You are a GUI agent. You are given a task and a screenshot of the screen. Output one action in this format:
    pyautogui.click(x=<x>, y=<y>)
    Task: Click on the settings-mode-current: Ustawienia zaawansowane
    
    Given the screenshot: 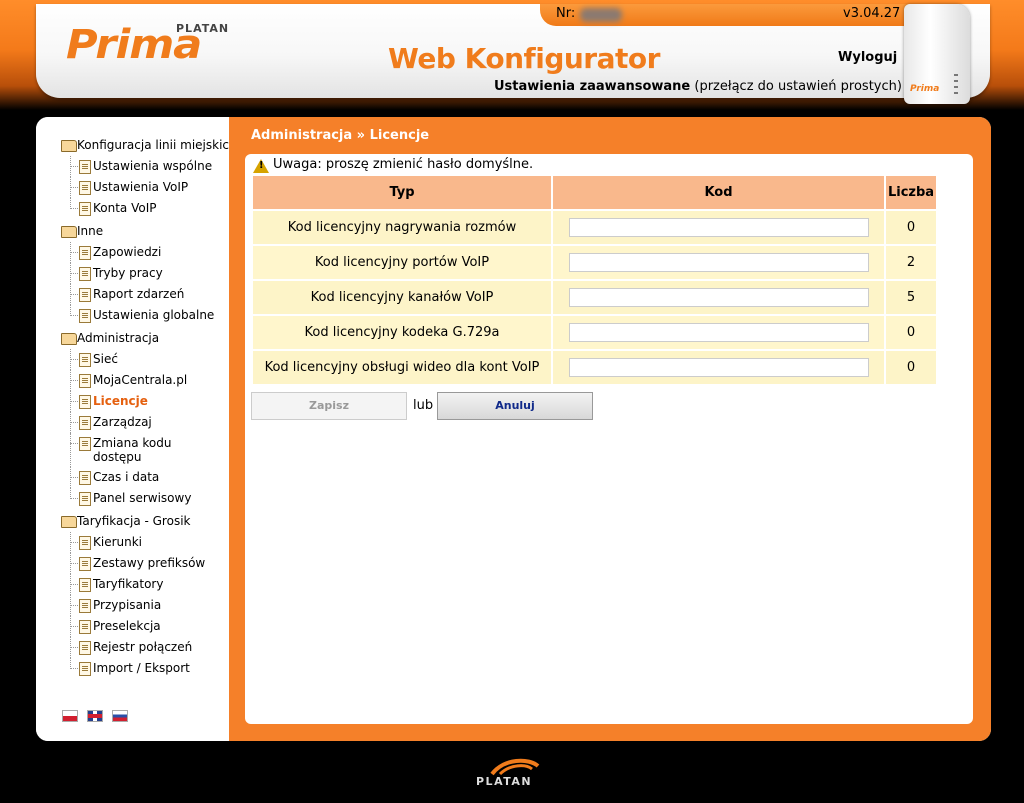 What is the action you would take?
    pyautogui.click(x=592, y=86)
    